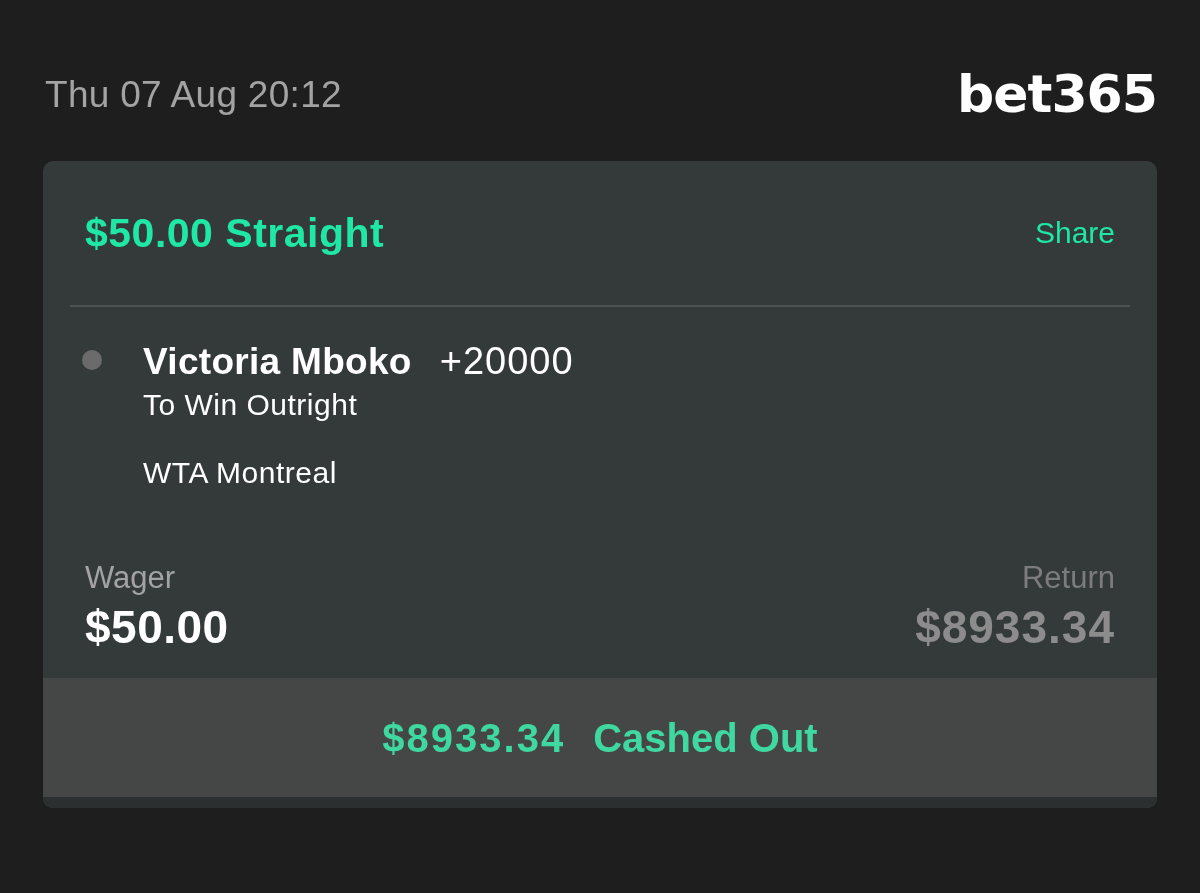 The width and height of the screenshot is (1200, 893). What do you see at coordinates (1068, 577) in the screenshot?
I see `return-label: Return` at bounding box center [1068, 577].